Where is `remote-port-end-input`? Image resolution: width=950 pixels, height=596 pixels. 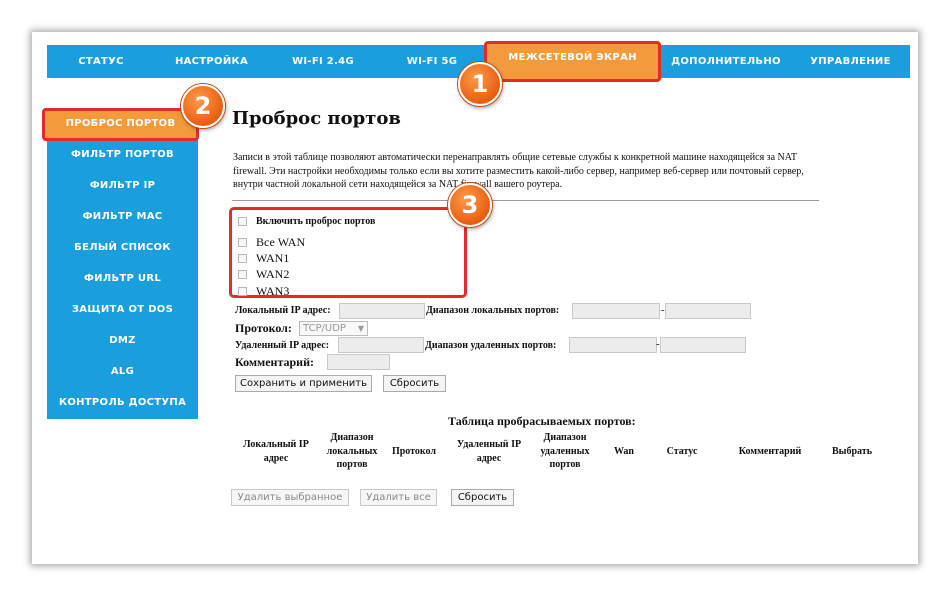
remote-port-end-input is located at coordinates (703, 345).